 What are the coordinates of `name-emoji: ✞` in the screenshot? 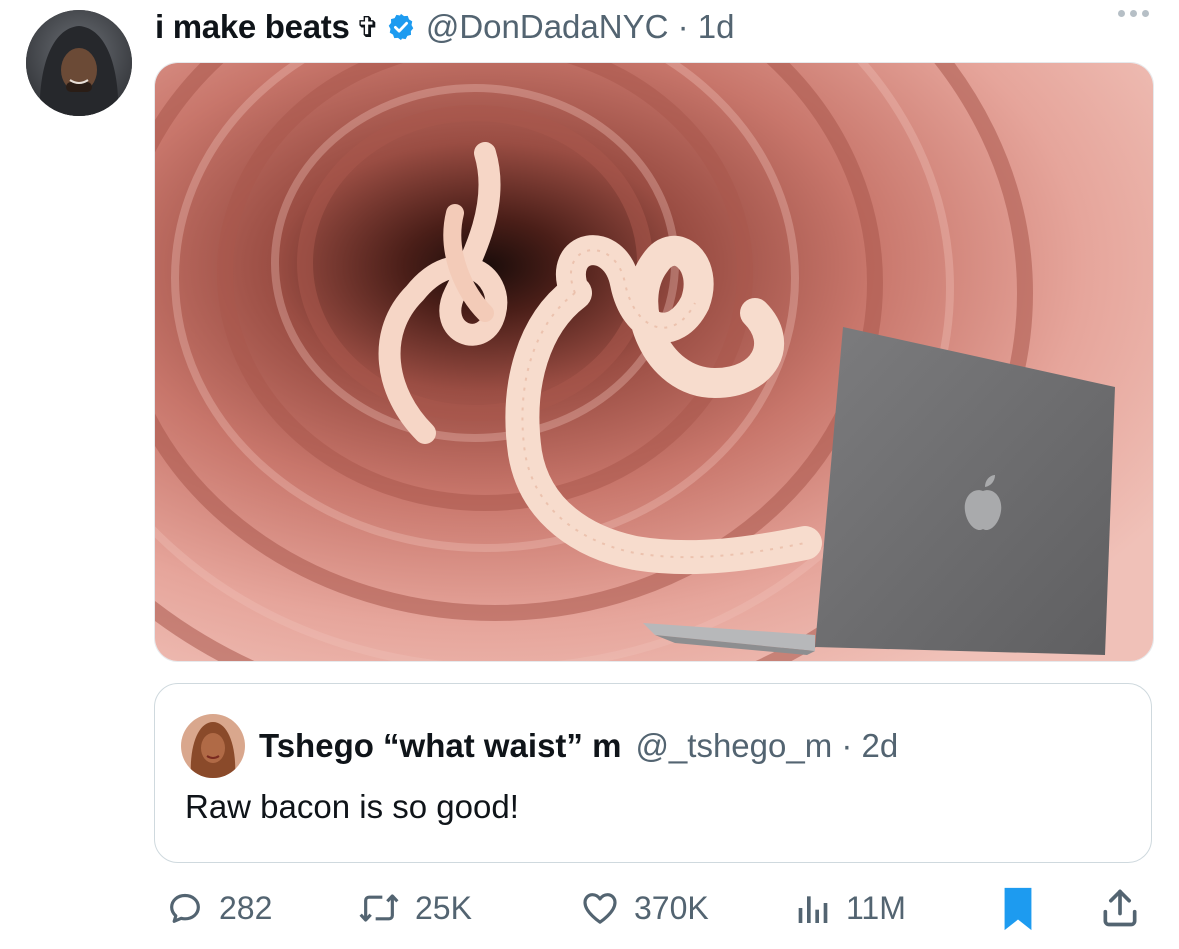 It's located at (367, 27).